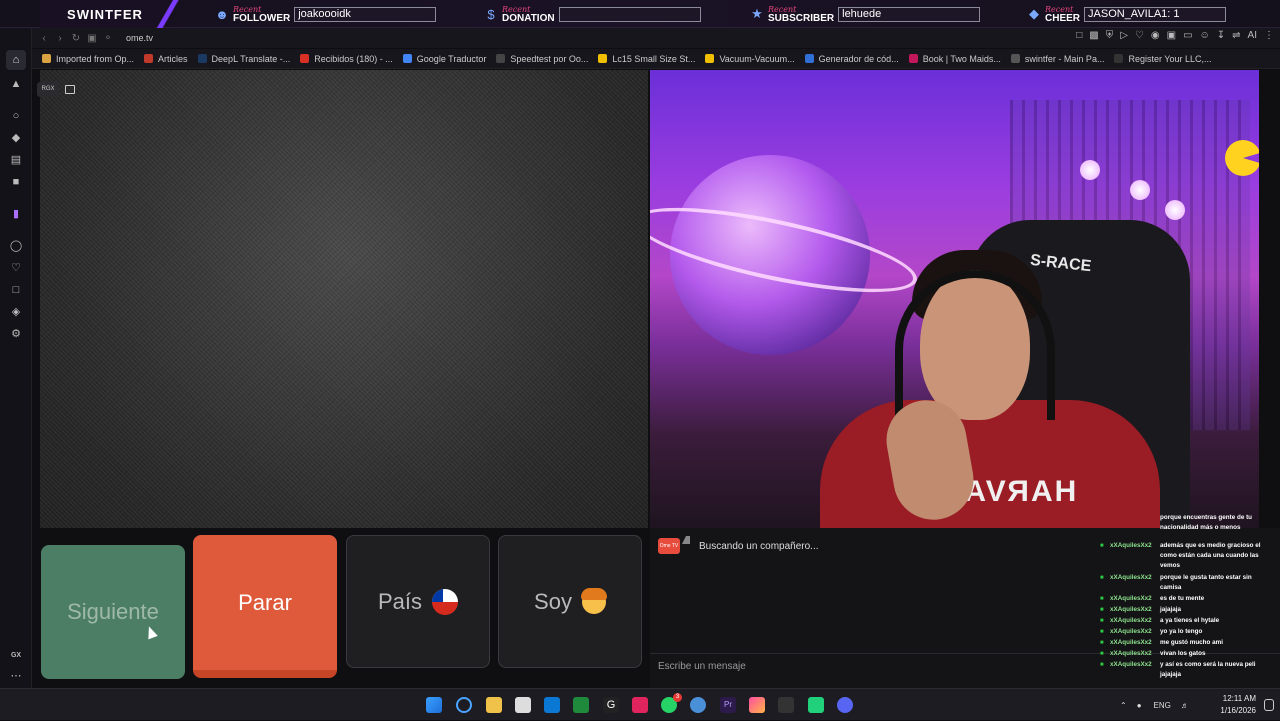 The height and width of the screenshot is (721, 1280). Describe the element at coordinates (60, 38) in the screenshot. I see `forward-icon: ›` at that location.